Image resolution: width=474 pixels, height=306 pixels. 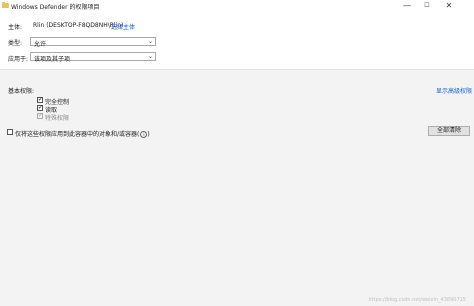 I want to click on watermark: https://blog.csdn.net/weixin_43890715, so click(x=417, y=300).